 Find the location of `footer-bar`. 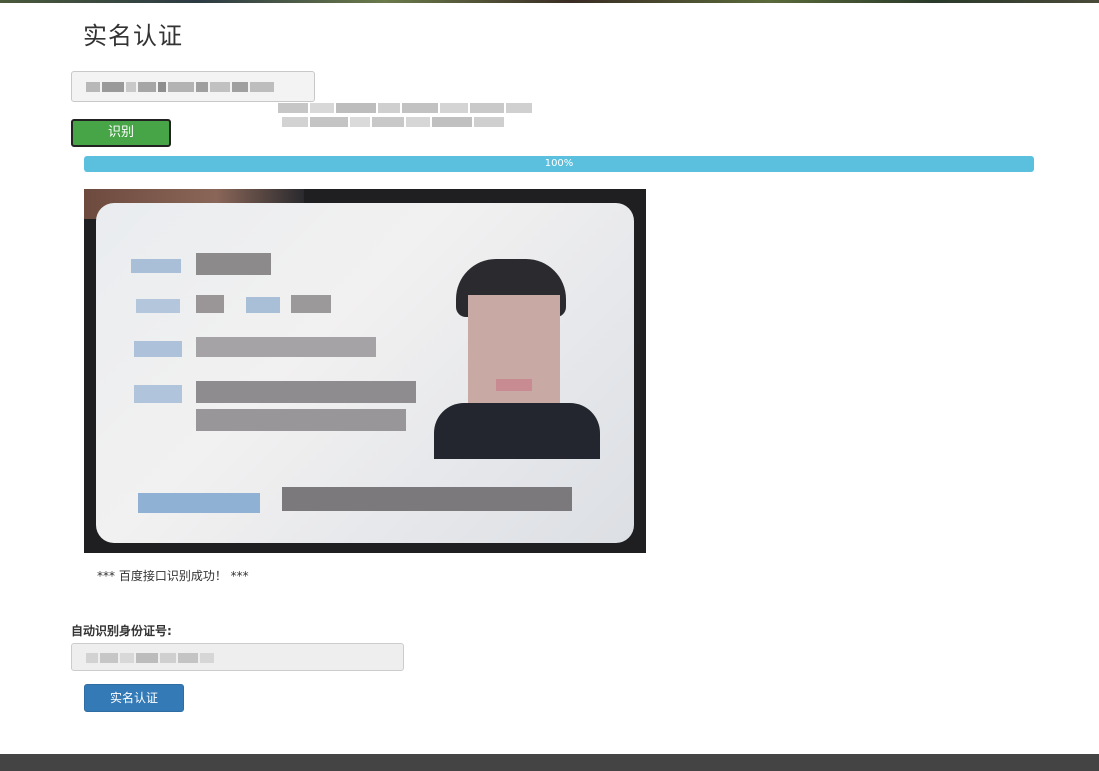

footer-bar is located at coordinates (549, 762).